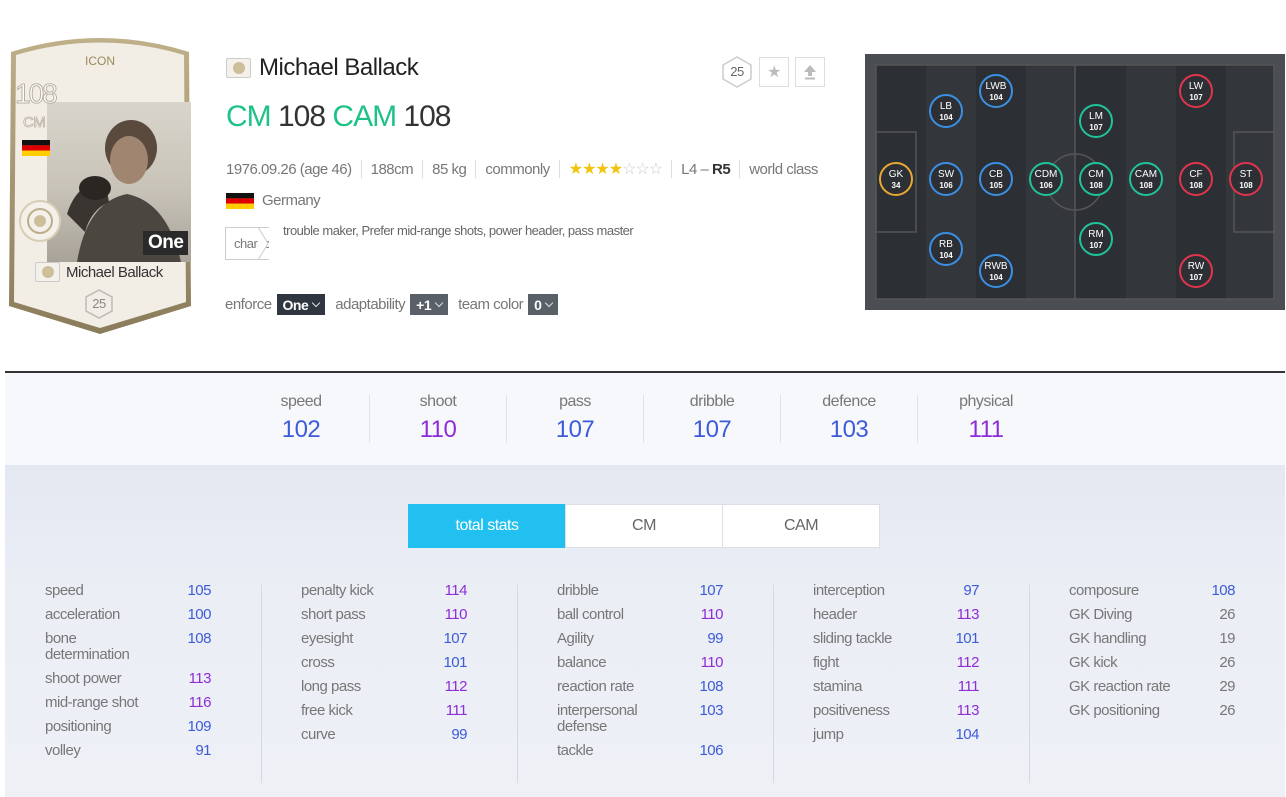  What do you see at coordinates (946, 249) in the screenshot?
I see `pitch-position-rb: RB 104` at bounding box center [946, 249].